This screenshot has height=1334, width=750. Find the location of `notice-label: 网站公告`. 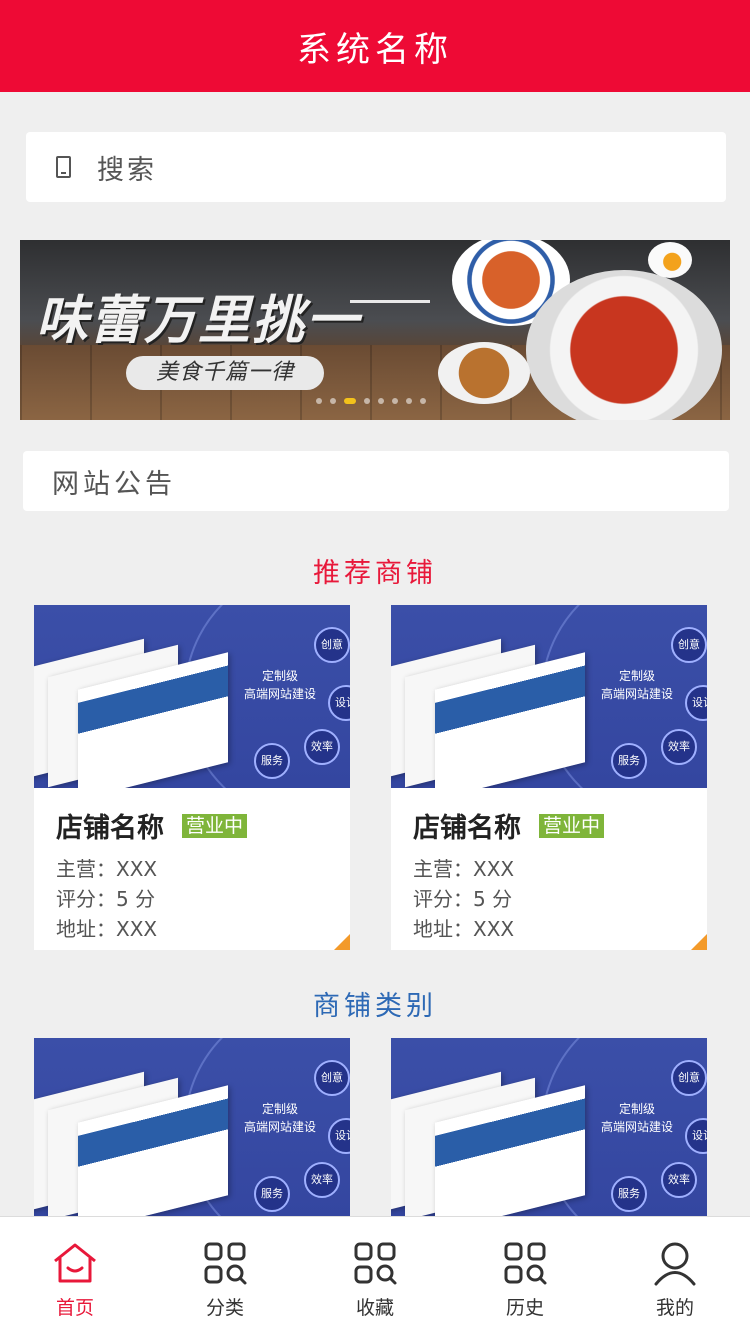

notice-label: 网站公告 is located at coordinates (114, 484).